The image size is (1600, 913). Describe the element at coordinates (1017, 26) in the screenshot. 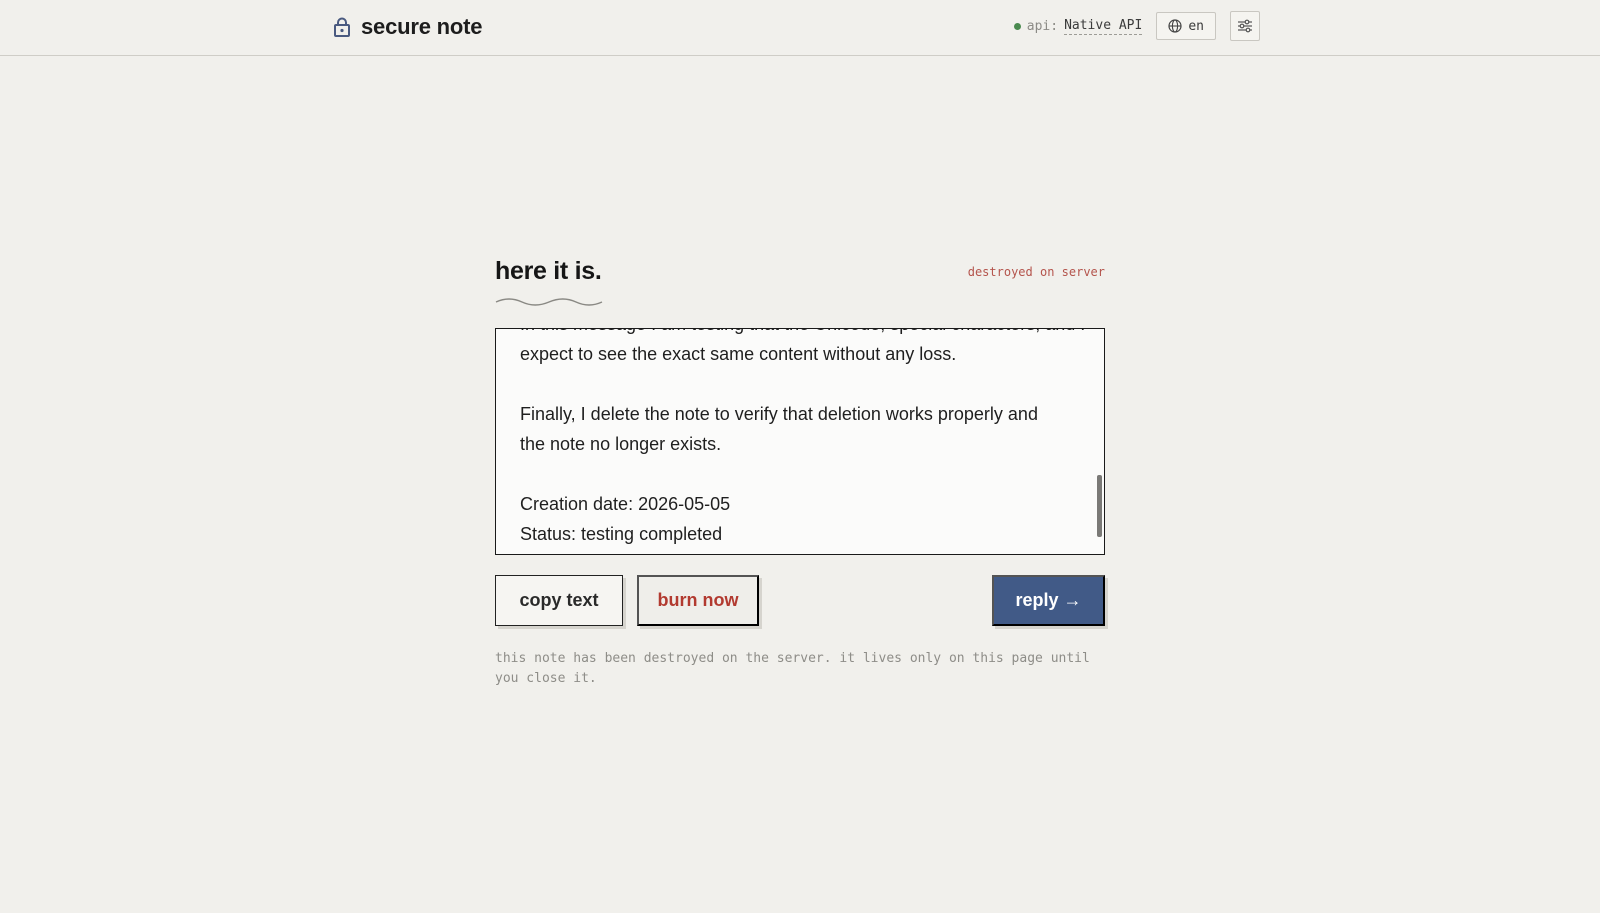

I see `status-dot-icon` at that location.